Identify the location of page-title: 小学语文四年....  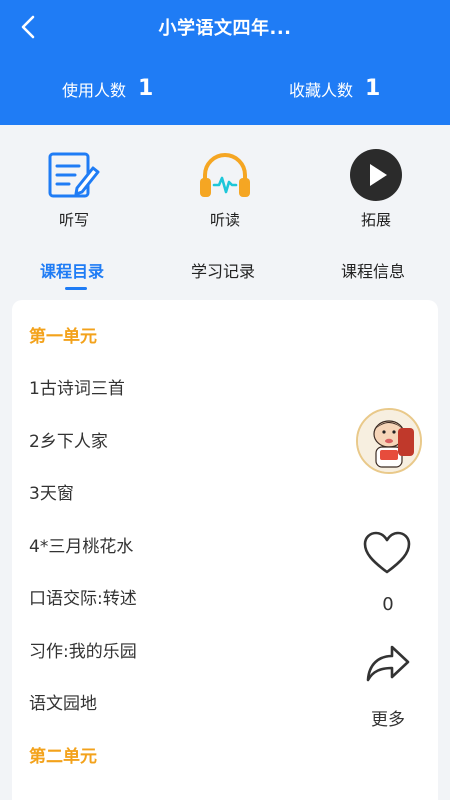
(225, 28).